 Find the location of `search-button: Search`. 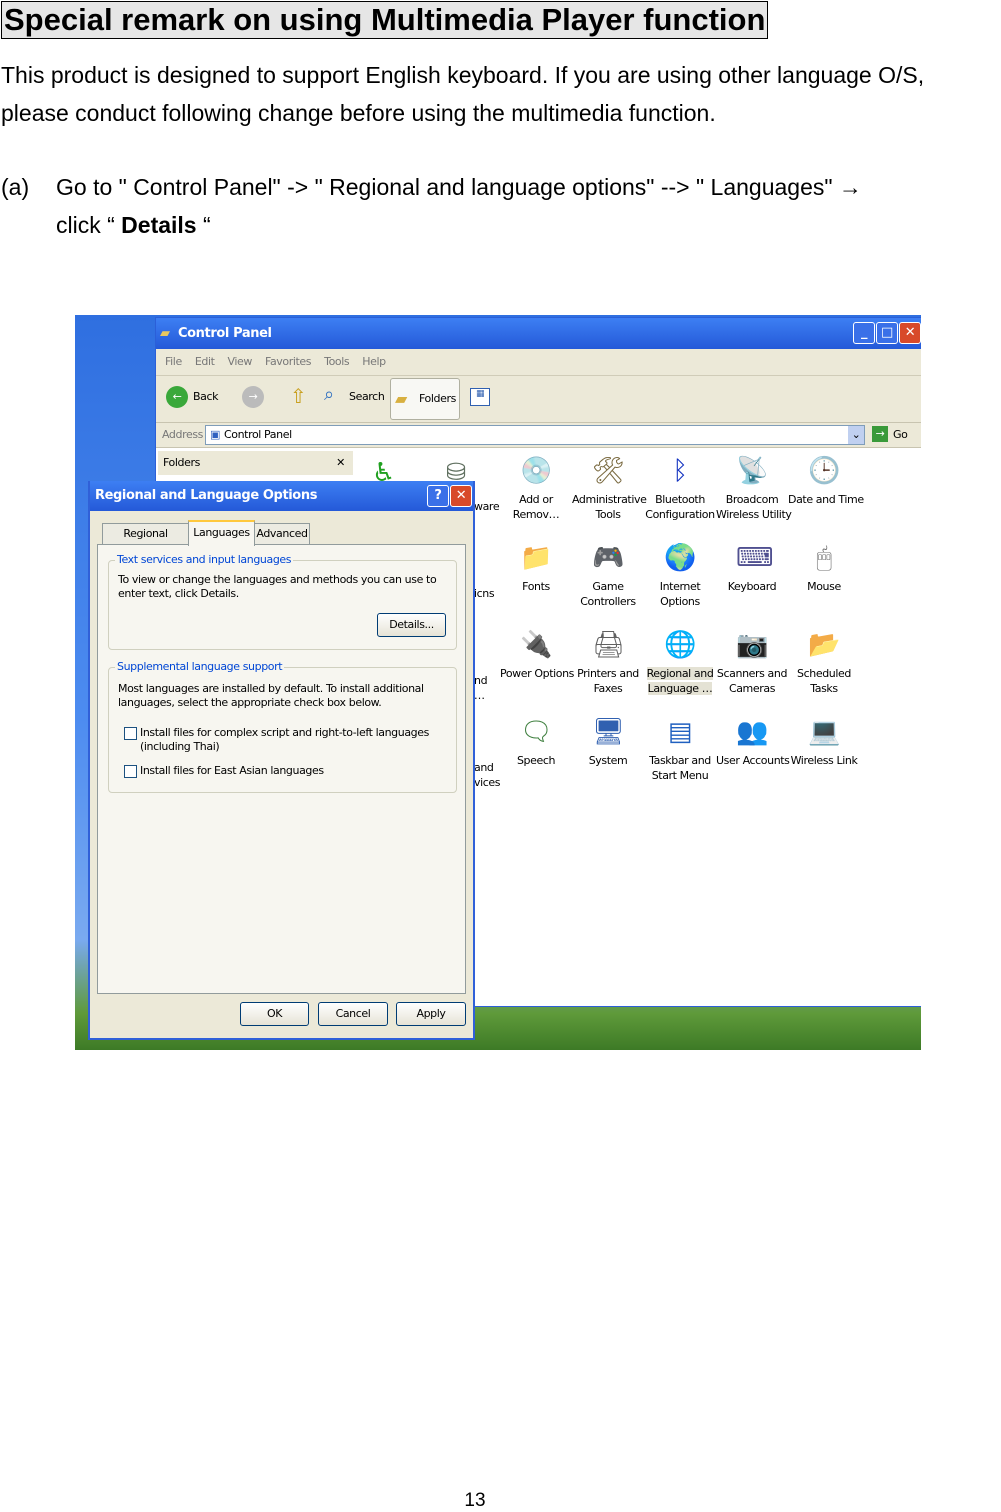

search-button: Search is located at coordinates (367, 396).